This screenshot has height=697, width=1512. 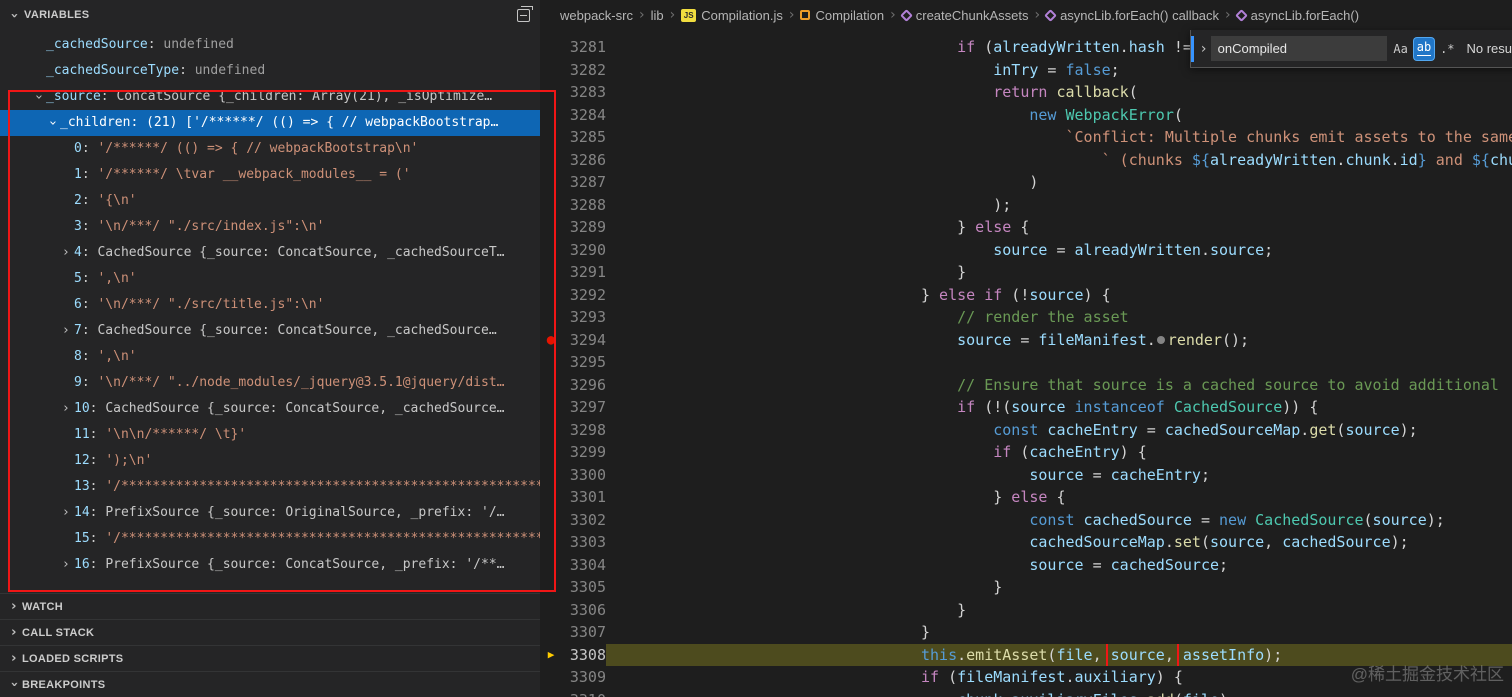 What do you see at coordinates (525, 13) in the screenshot?
I see `collapse-all-icon` at bounding box center [525, 13].